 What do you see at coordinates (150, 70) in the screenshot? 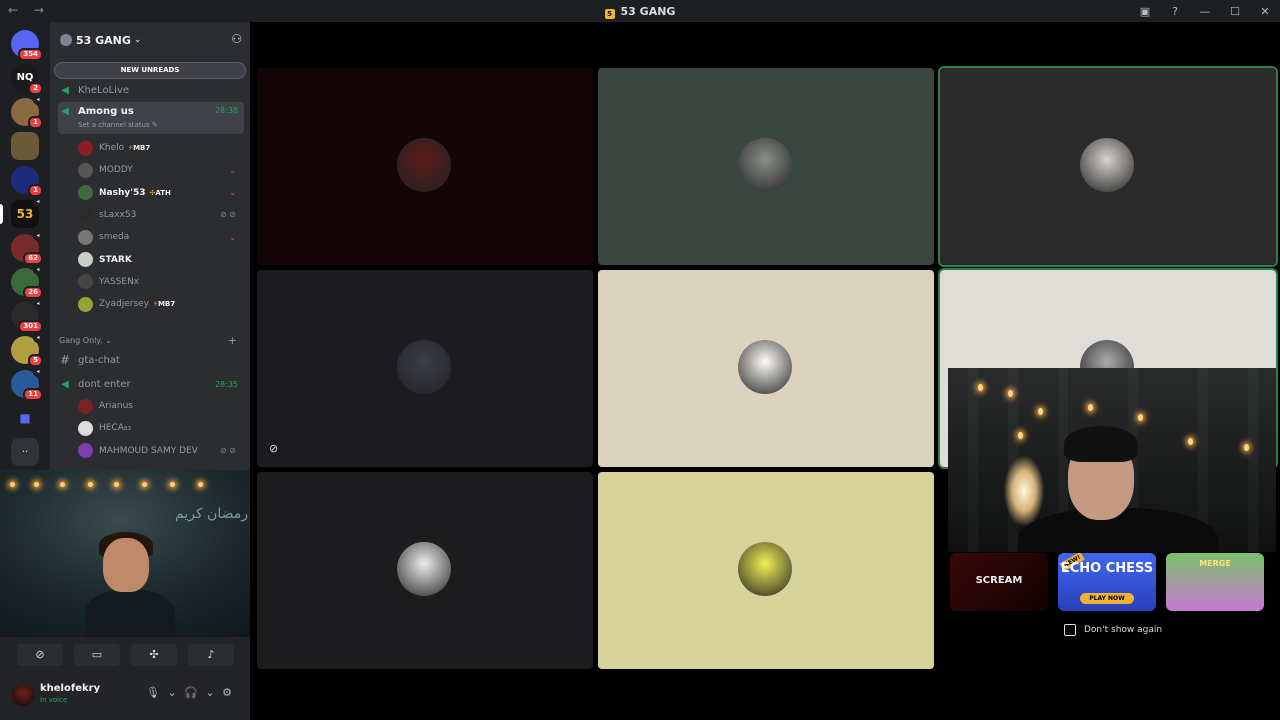
I see `new-unreads-bar: NEW UNREADS` at bounding box center [150, 70].